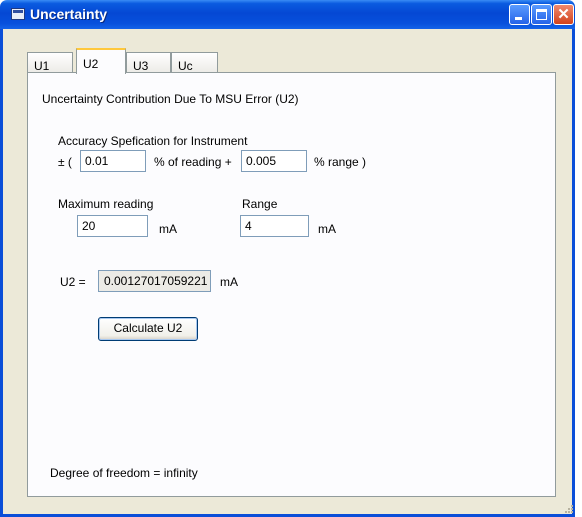 The image size is (582, 517). What do you see at coordinates (69, 14) in the screenshot?
I see `window-title: Uncertainty` at bounding box center [69, 14].